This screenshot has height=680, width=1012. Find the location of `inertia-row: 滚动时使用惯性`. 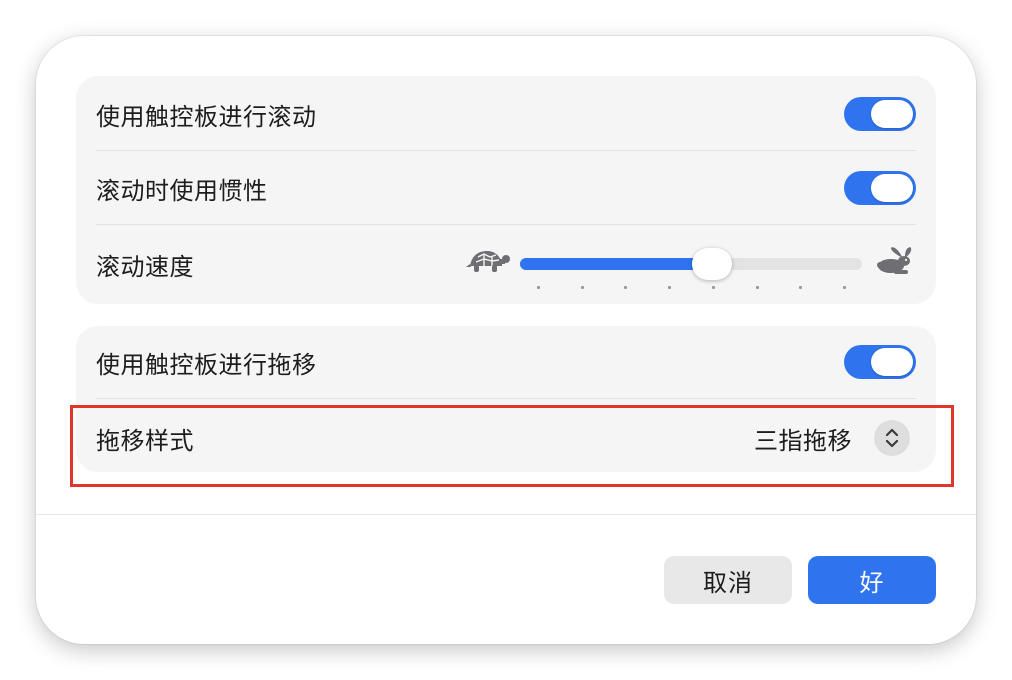

inertia-row: 滚动时使用惯性 is located at coordinates (506, 188).